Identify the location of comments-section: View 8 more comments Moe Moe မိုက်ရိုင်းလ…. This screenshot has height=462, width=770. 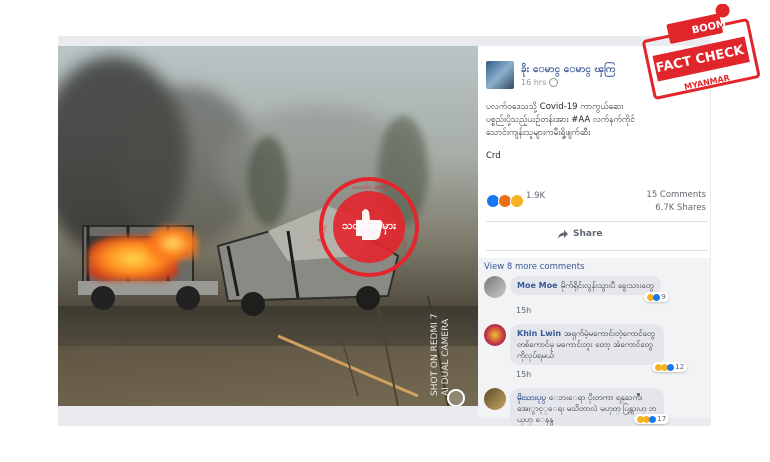
(594, 342).